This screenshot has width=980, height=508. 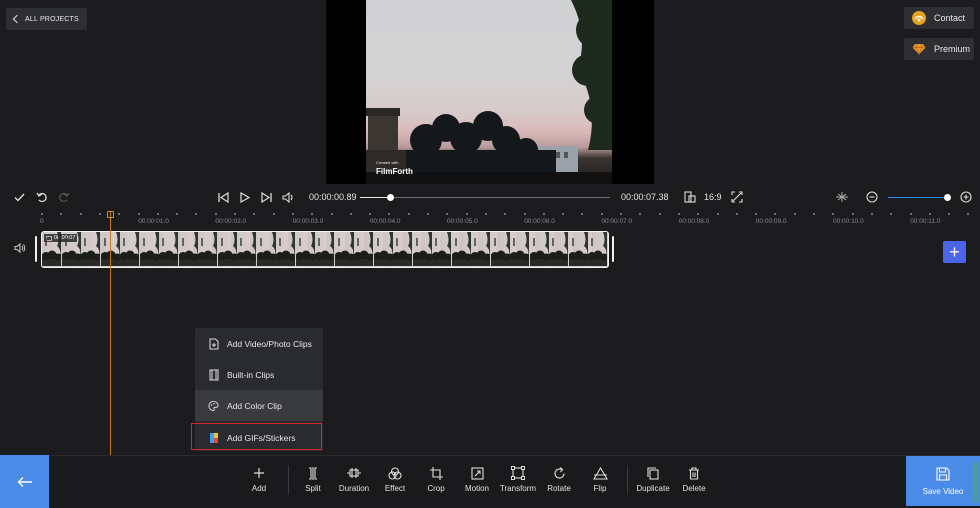 What do you see at coordinates (19, 197) in the screenshot?
I see `check-icon` at bounding box center [19, 197].